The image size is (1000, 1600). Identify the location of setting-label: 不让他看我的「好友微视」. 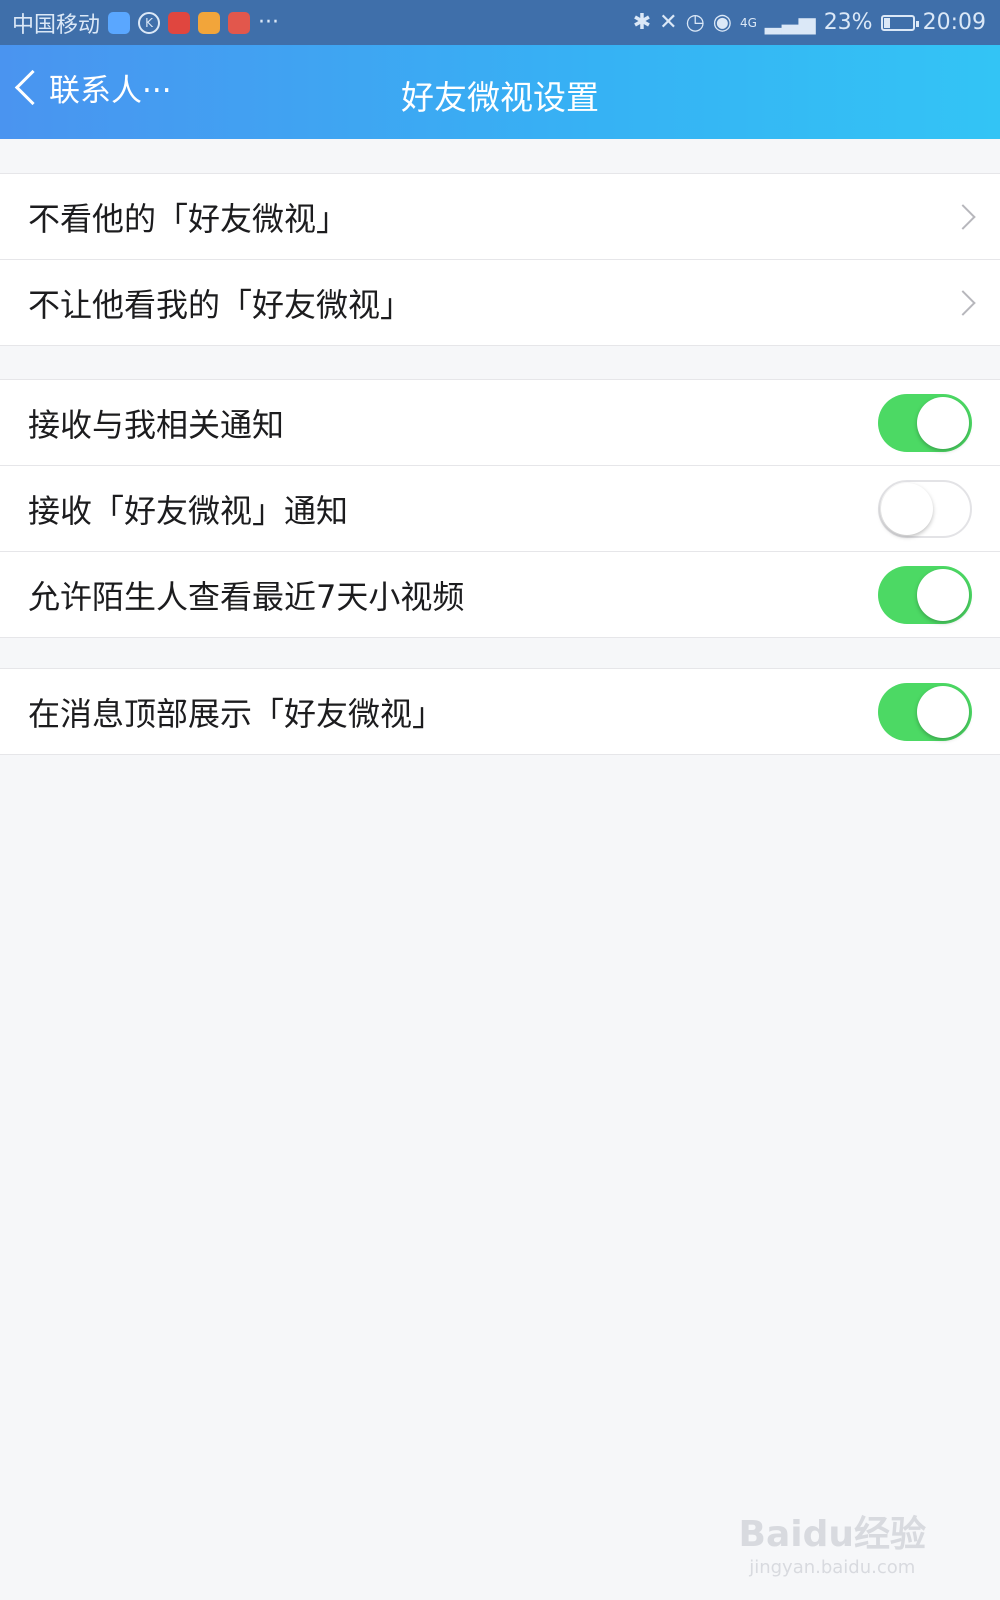
(220, 304).